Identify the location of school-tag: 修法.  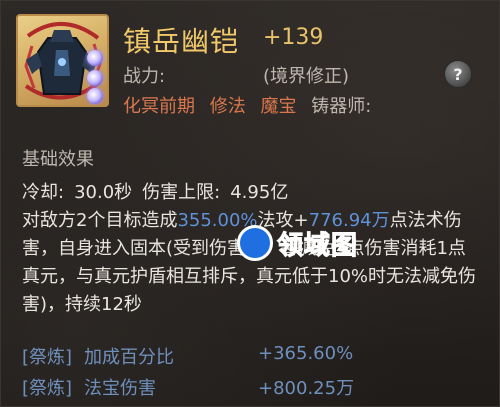
(227, 106).